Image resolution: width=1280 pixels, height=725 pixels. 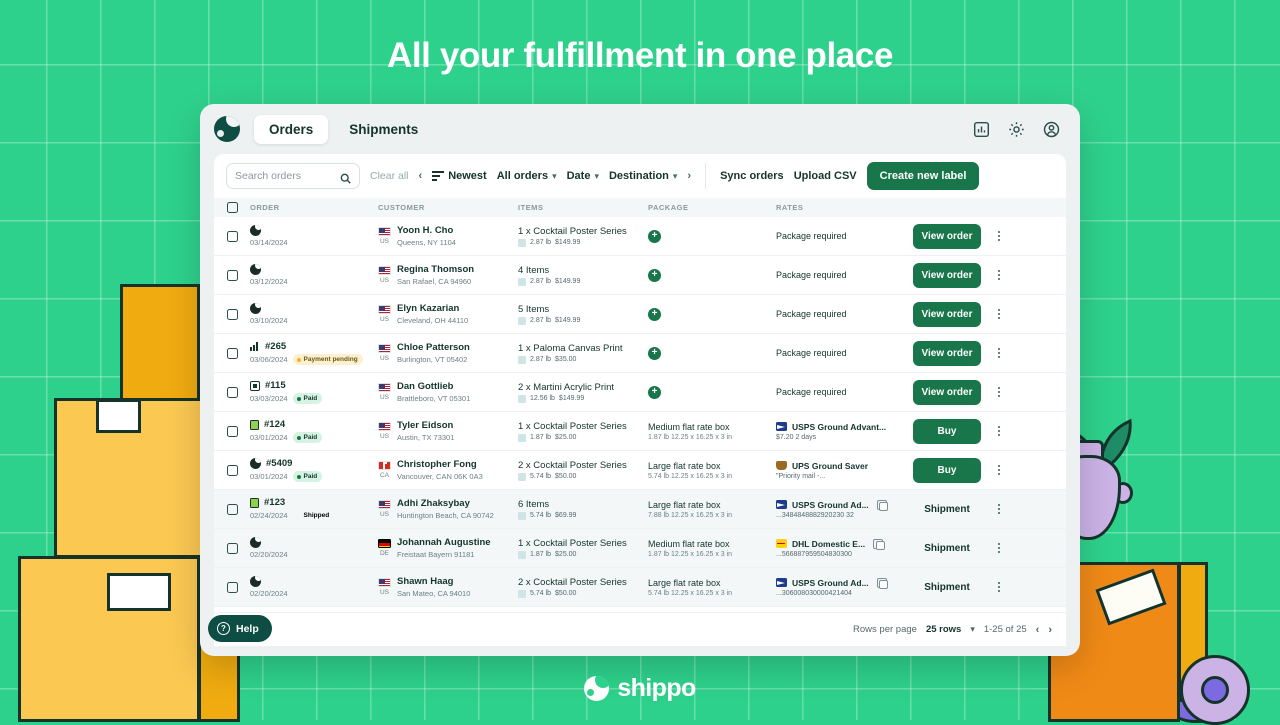 I want to click on search-input: Search orders, so click(x=293, y=176).